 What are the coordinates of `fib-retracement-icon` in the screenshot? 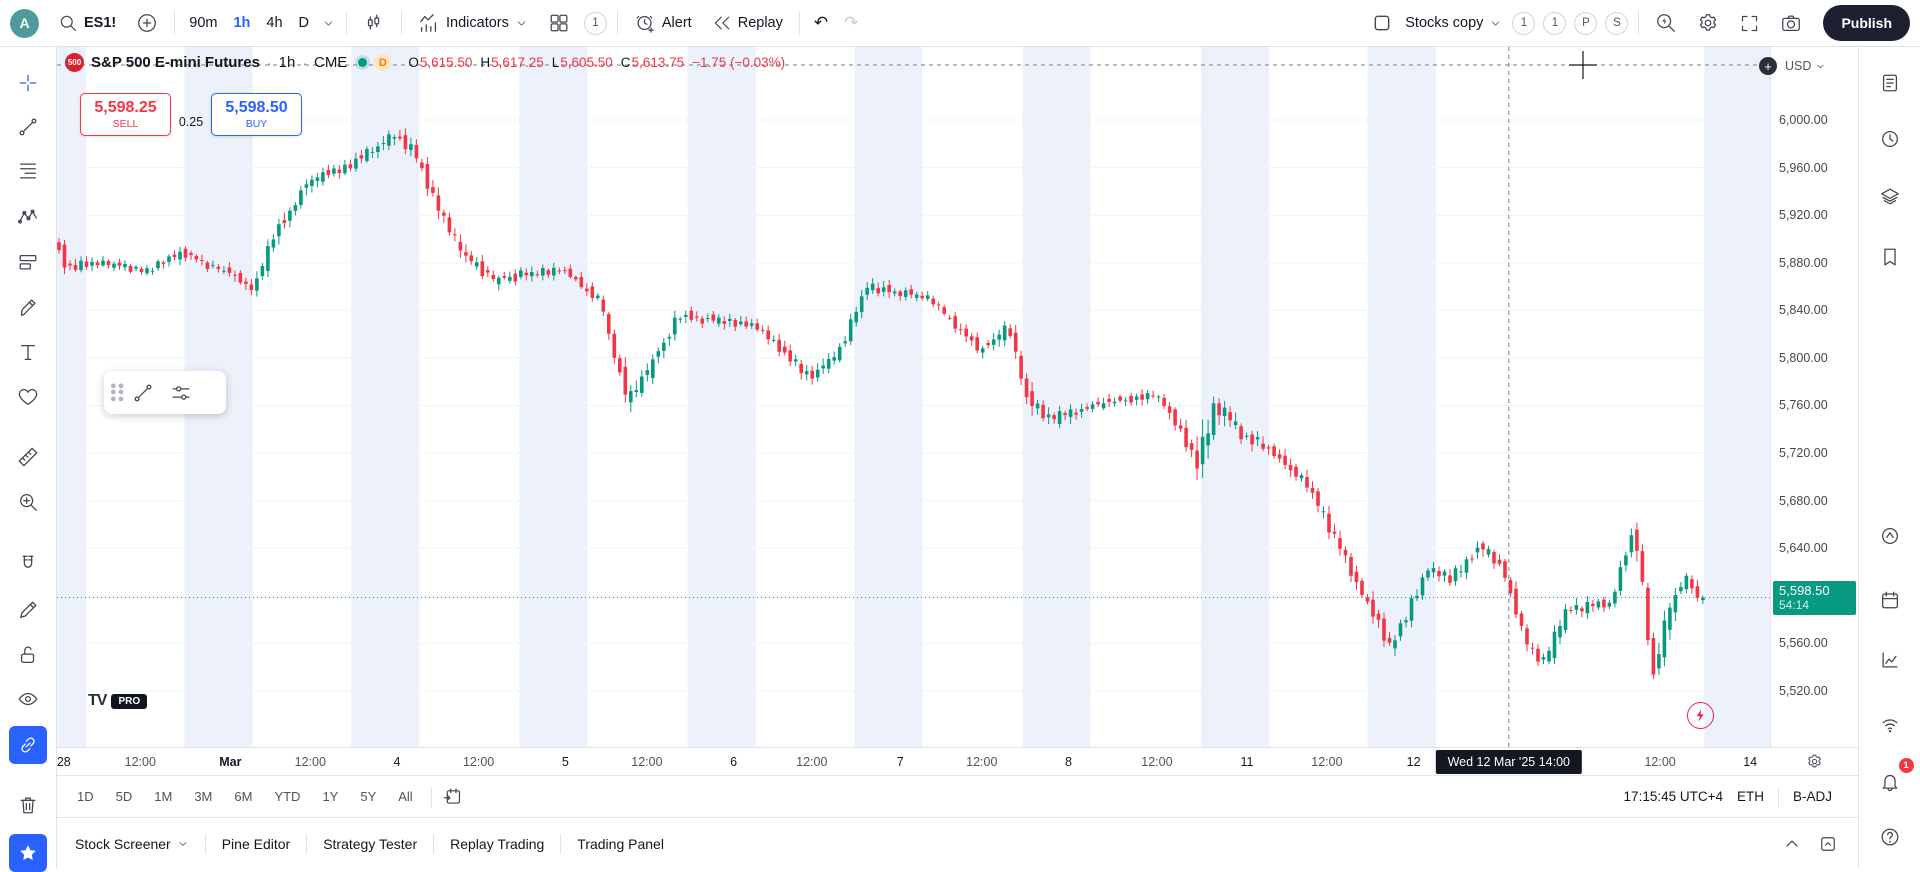 It's located at (28, 171).